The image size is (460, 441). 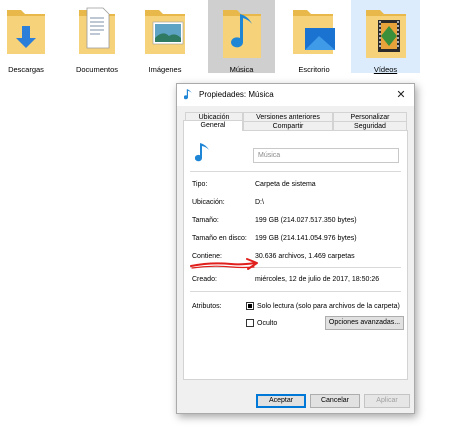 What do you see at coordinates (306, 220) in the screenshot?
I see `prop-value-tamano: 199 GB (214.027.517.350 bytes)` at bounding box center [306, 220].